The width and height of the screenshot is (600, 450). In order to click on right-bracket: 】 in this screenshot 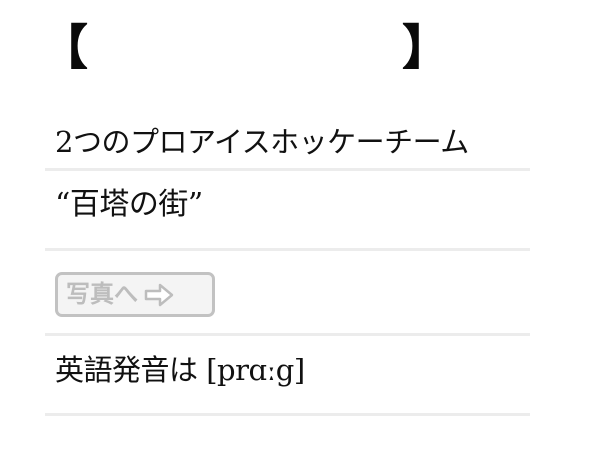, I will do `click(425, 48)`.